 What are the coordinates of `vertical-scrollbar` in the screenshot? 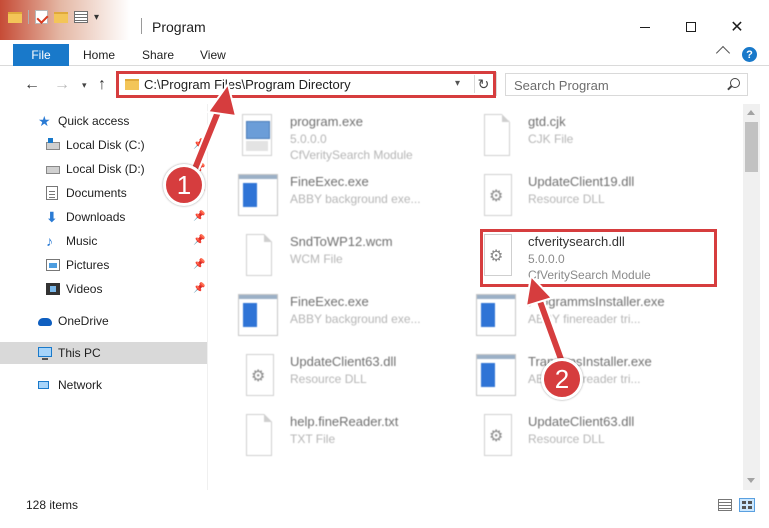 It's located at (751, 297).